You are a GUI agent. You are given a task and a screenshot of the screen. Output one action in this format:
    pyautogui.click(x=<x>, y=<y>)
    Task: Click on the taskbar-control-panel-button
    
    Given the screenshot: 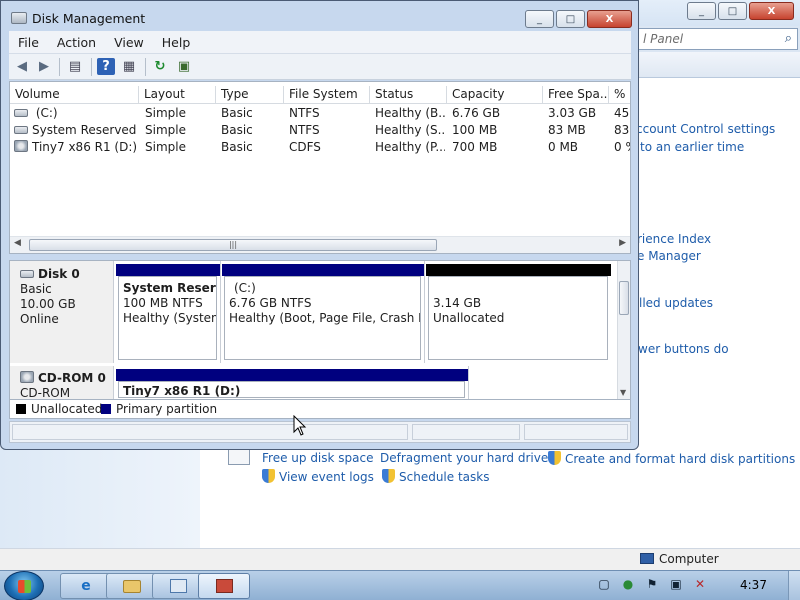 What is the action you would take?
    pyautogui.click(x=178, y=586)
    